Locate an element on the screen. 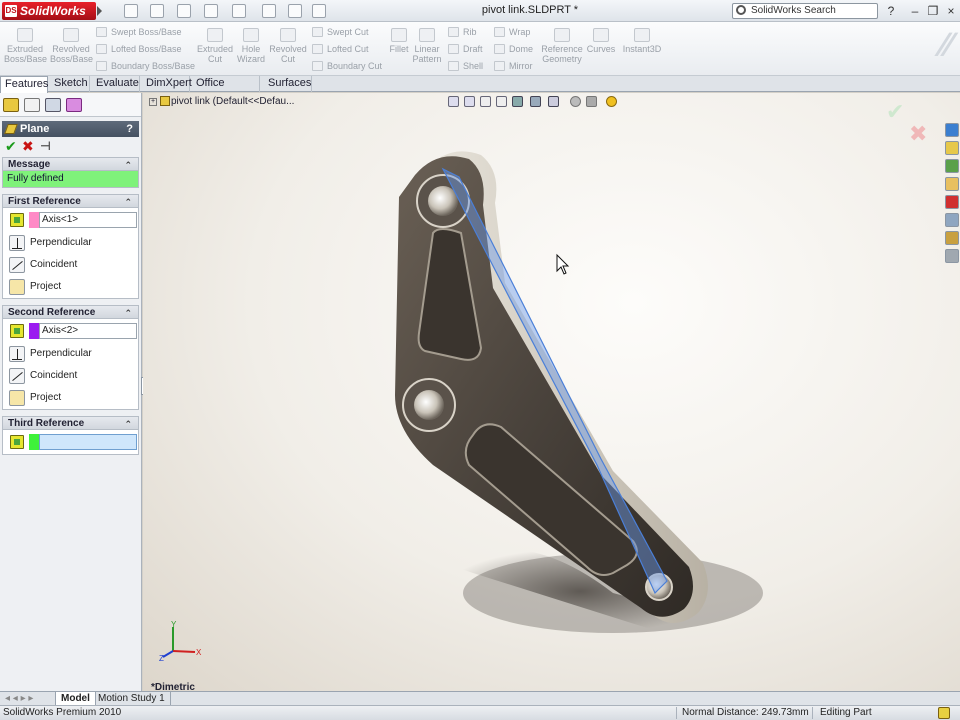  lofted-boss-button: Lofted Boss/Base is located at coordinates (139, 49).